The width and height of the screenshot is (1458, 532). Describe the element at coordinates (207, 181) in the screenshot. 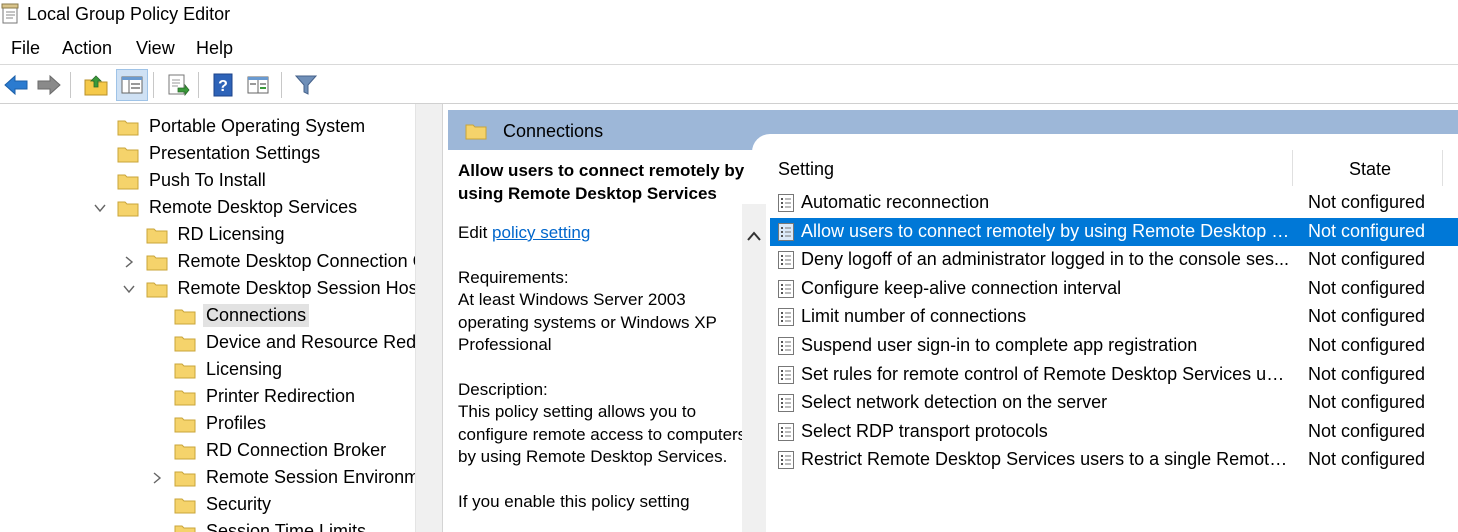

I see `tree-item: Push To Install` at that location.